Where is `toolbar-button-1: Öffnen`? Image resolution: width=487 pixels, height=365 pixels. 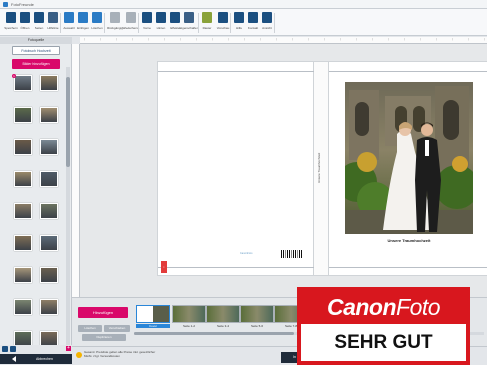 toolbar-button-1: Öffnen is located at coordinates (25, 23).